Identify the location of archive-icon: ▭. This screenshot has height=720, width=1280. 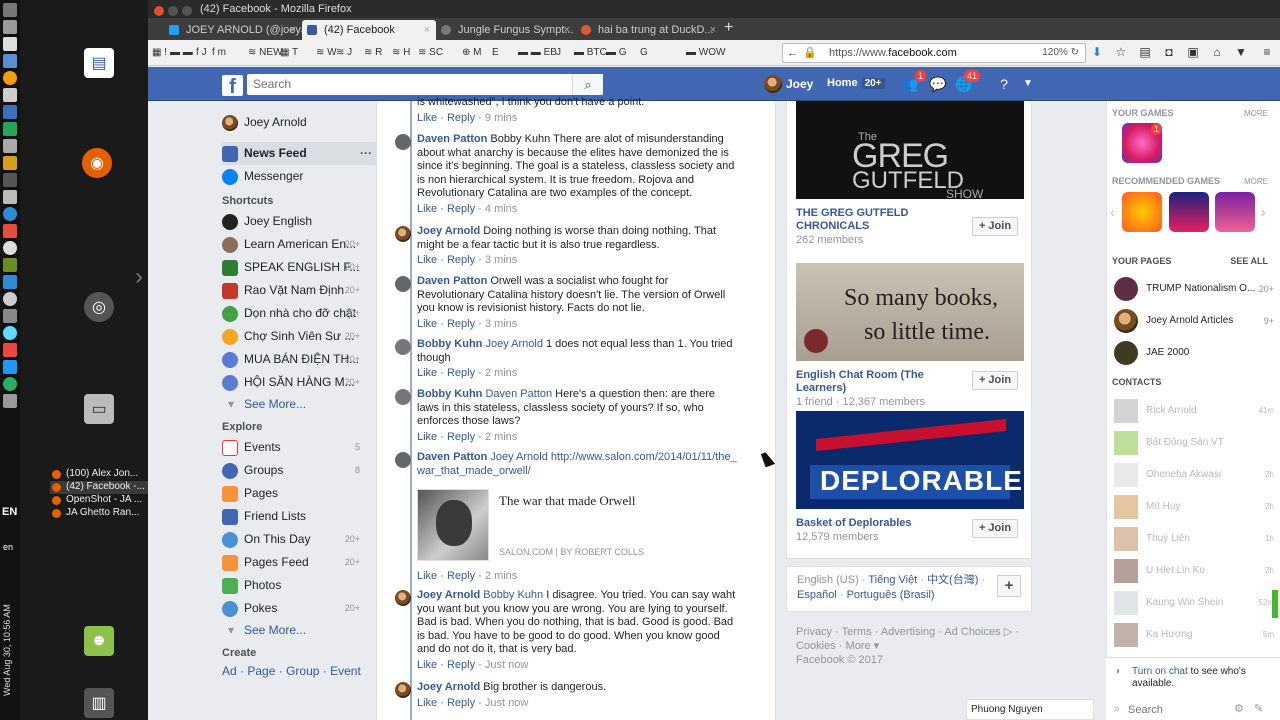
(99, 409).